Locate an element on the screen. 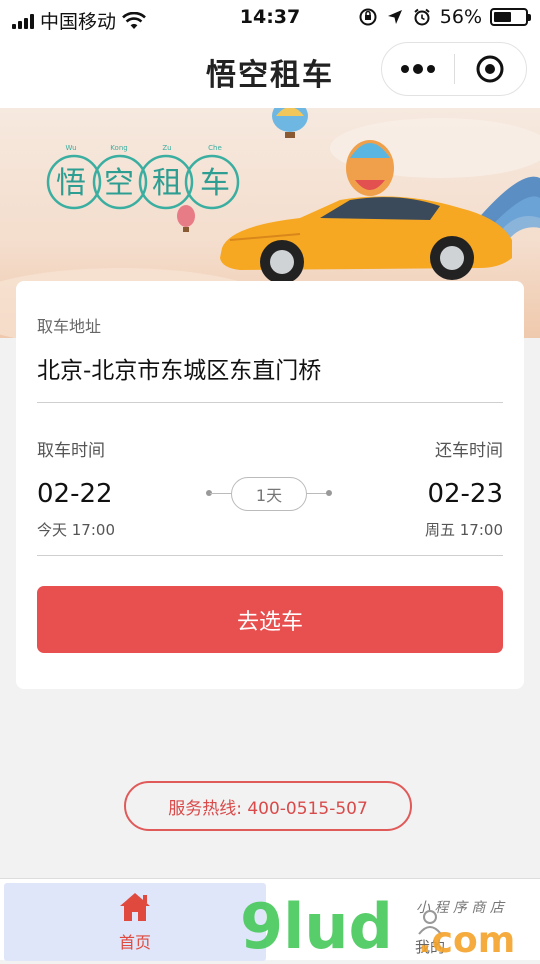 The height and width of the screenshot is (964, 540). balloon-top is located at coordinates (290, 123).